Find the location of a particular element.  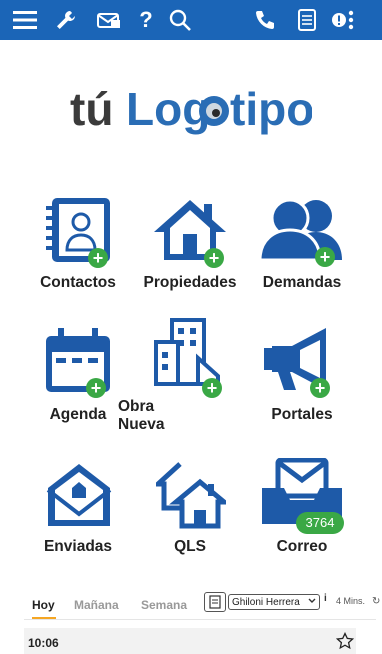

refresh-interval: 4 Mins. is located at coordinates (351, 601).